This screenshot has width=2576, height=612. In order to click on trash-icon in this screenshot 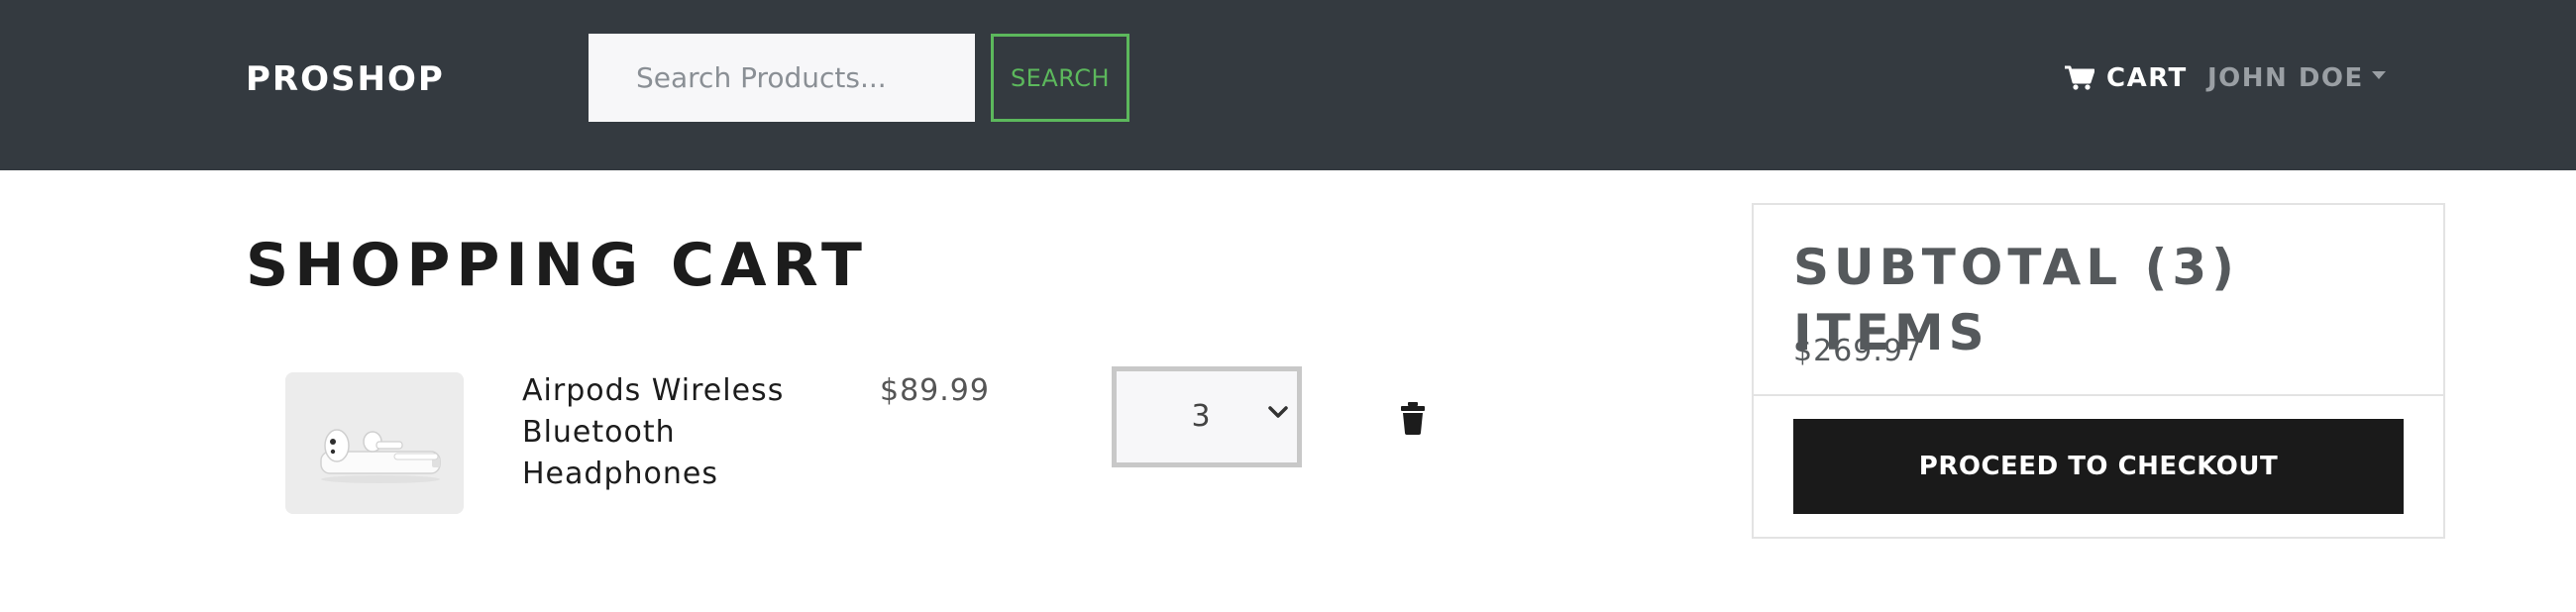, I will do `click(1413, 418)`.